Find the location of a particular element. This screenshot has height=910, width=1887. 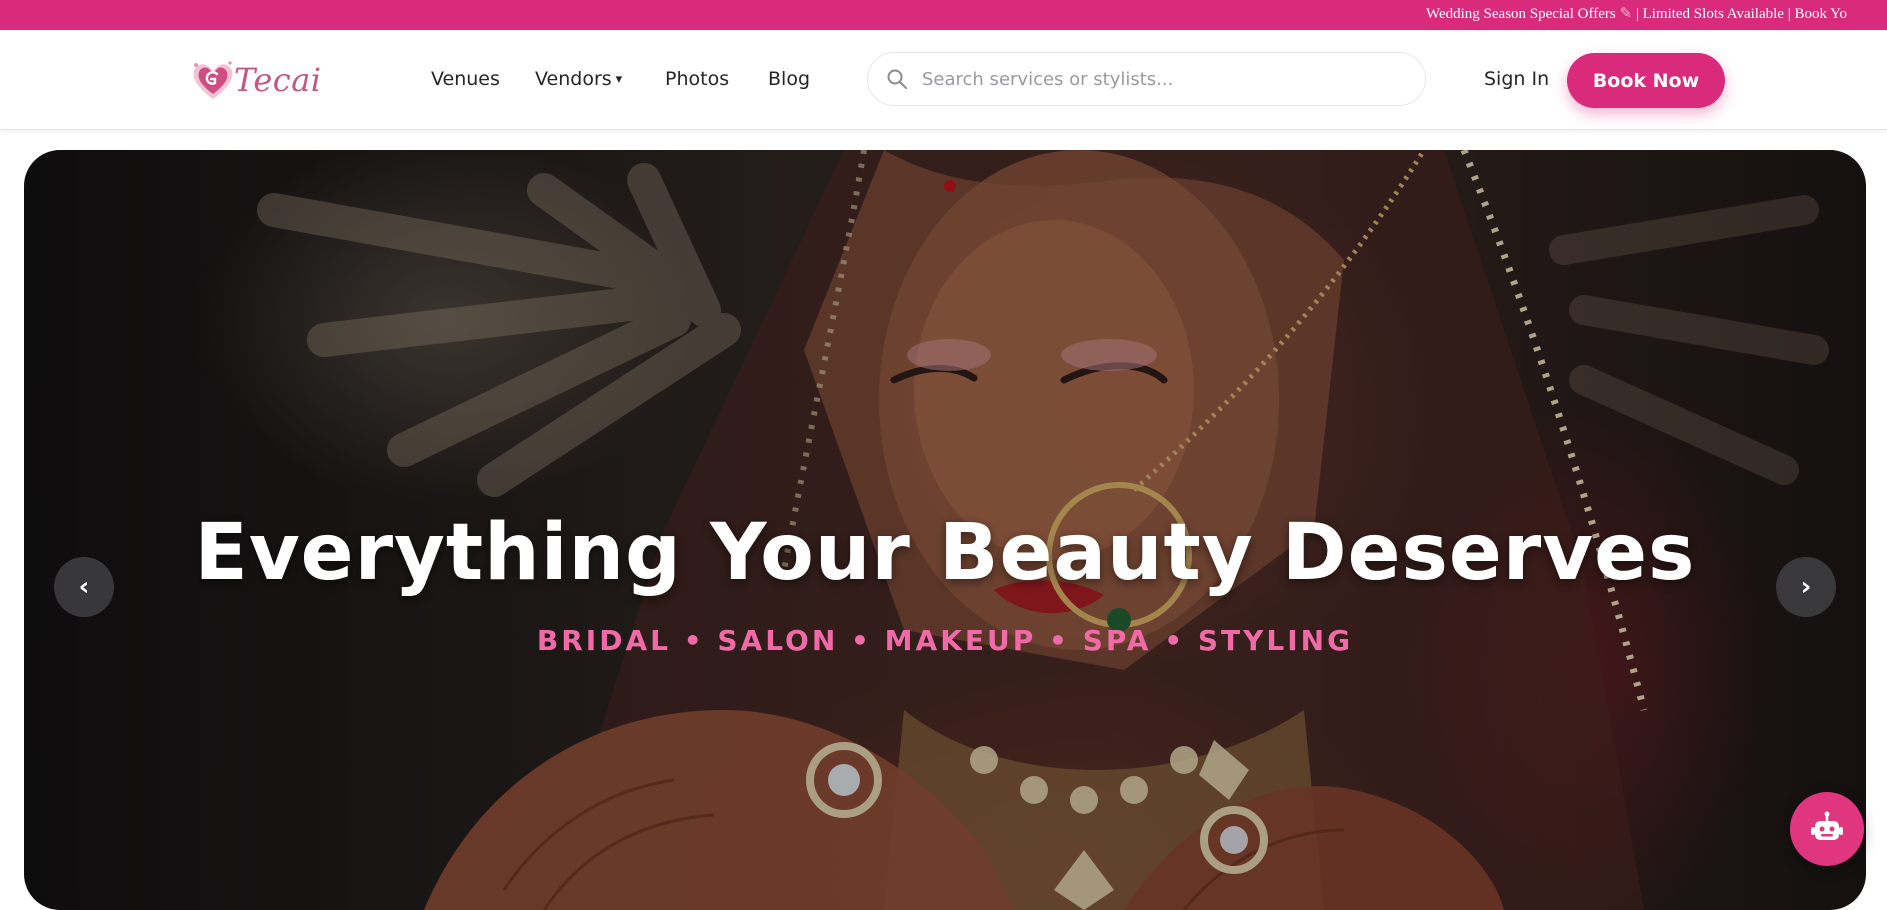

search-icon is located at coordinates (897, 79).